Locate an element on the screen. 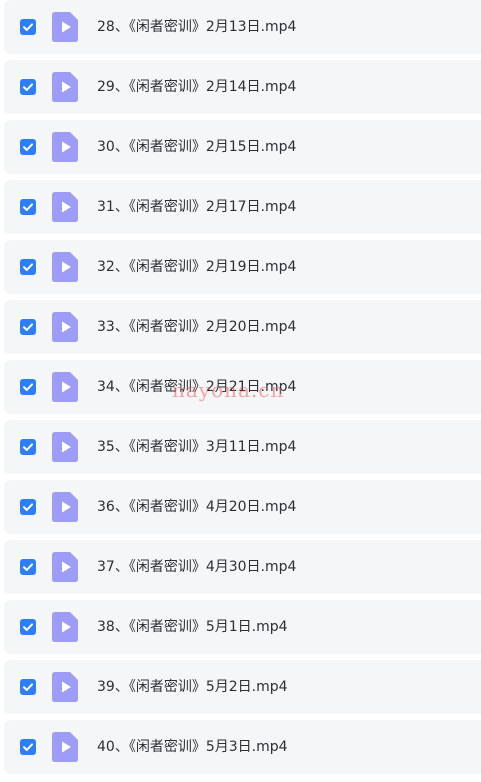 This screenshot has width=481, height=782. file-row: 37、《闲者密训》4月30日.mp4 is located at coordinates (242, 567).